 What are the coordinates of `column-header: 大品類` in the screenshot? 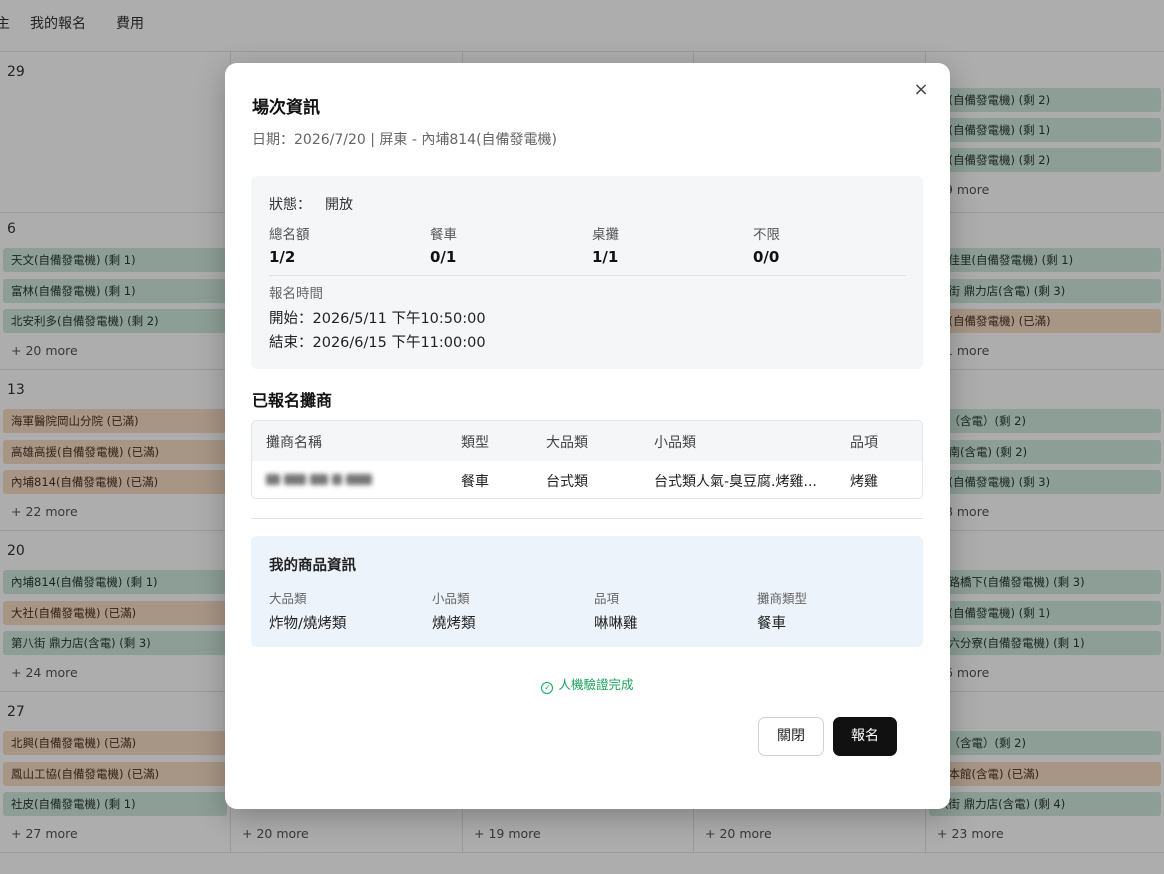 It's located at (567, 443).